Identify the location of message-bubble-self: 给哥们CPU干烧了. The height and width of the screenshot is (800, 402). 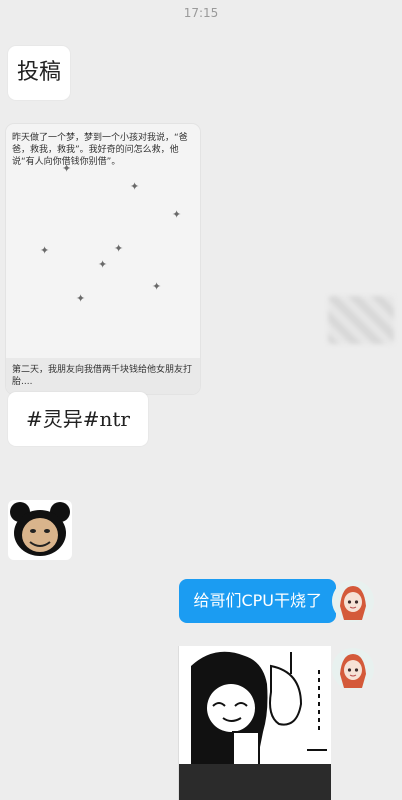
(257, 601).